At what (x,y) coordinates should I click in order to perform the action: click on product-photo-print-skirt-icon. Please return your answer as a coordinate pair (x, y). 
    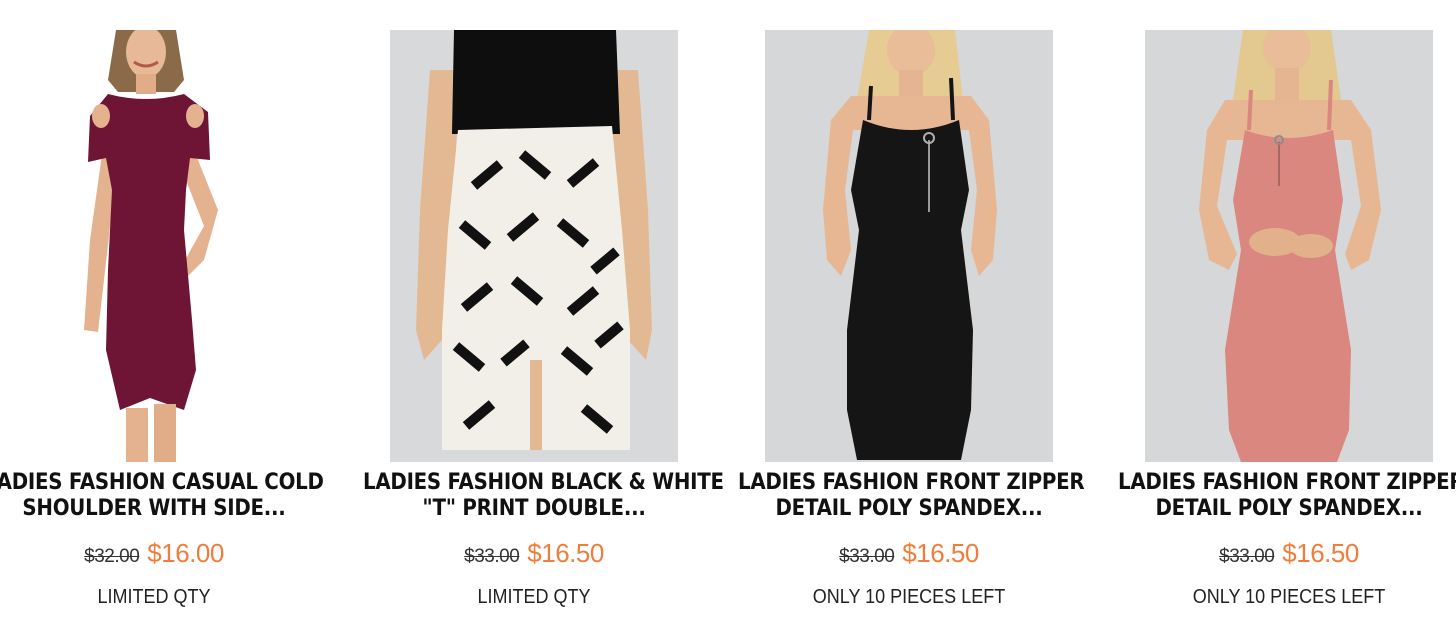
    Looking at the image, I should click on (534, 246).